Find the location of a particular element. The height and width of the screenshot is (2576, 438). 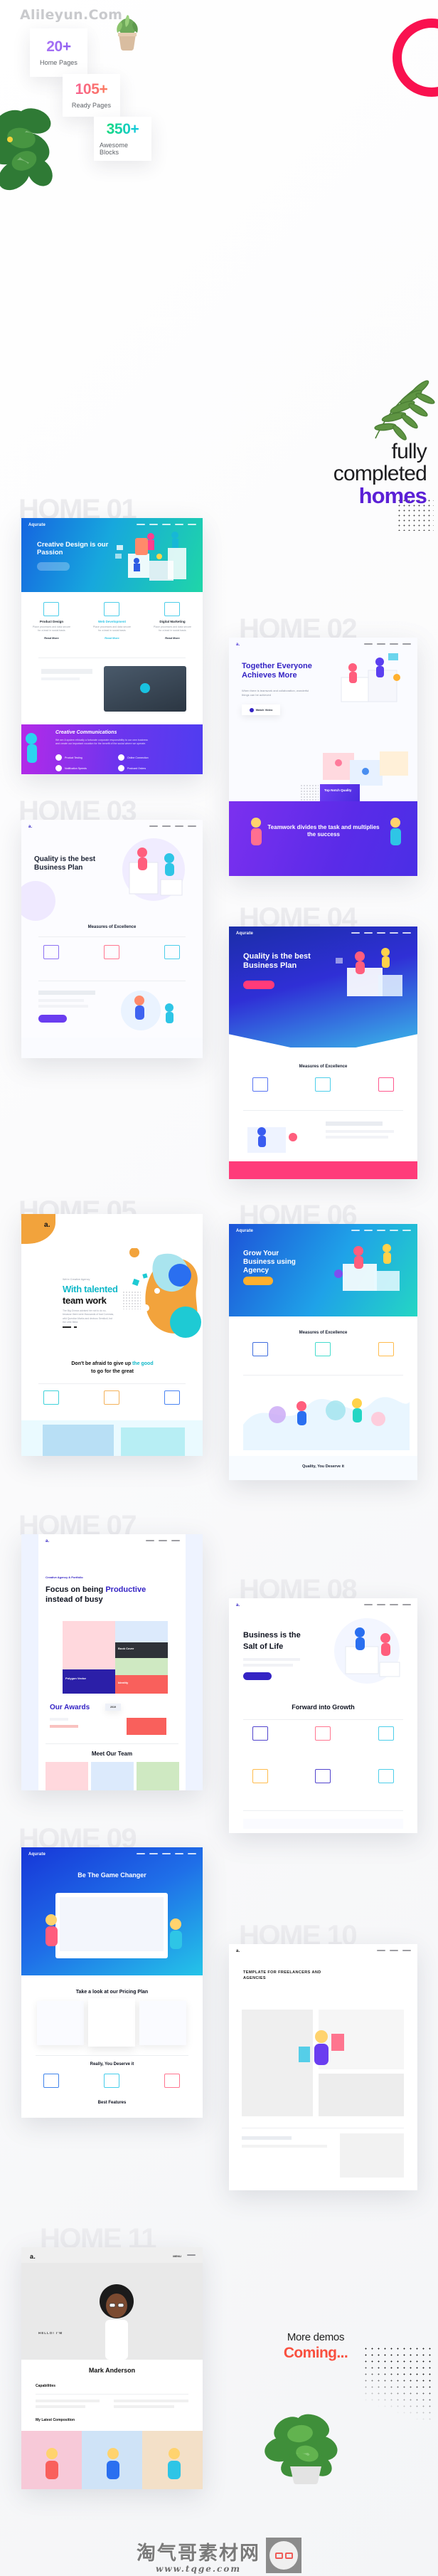

mock-subtitle-09: Take a look at our Pricing Plan is located at coordinates (112, 1993).